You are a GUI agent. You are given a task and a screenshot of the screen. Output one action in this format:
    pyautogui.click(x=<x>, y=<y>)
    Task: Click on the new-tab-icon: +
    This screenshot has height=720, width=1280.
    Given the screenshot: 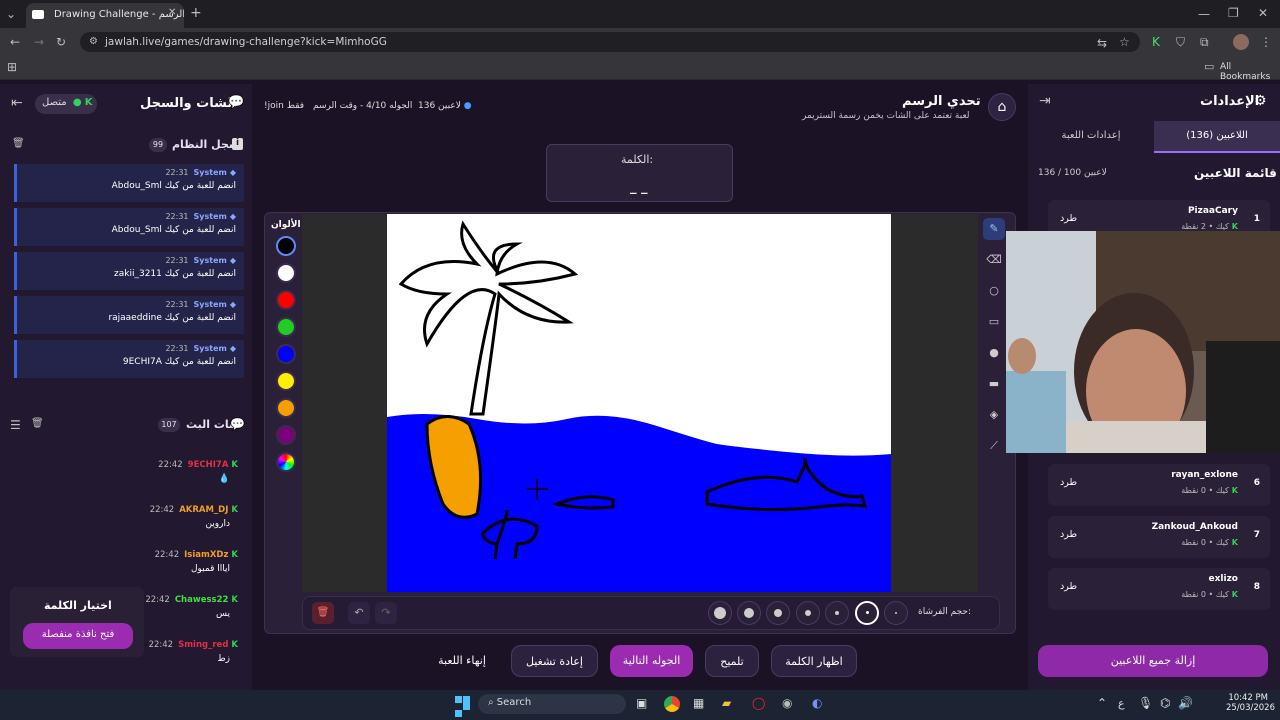 What is the action you would take?
    pyautogui.click(x=196, y=13)
    